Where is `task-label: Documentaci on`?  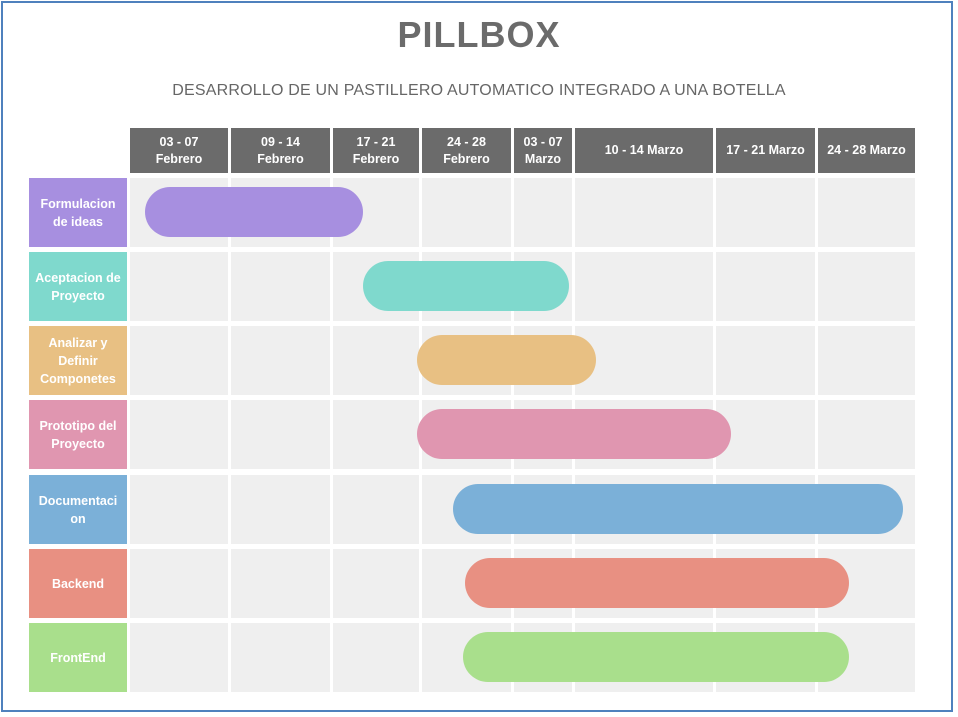
task-label: Documentaci on is located at coordinates (78, 509).